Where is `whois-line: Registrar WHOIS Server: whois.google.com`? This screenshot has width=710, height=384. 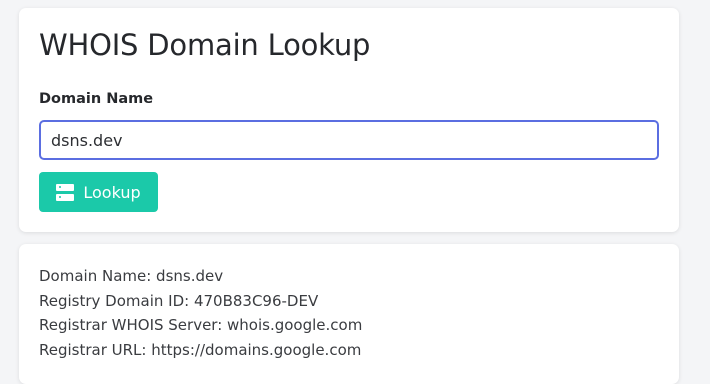 whois-line: Registrar WHOIS Server: whois.google.com is located at coordinates (201, 325).